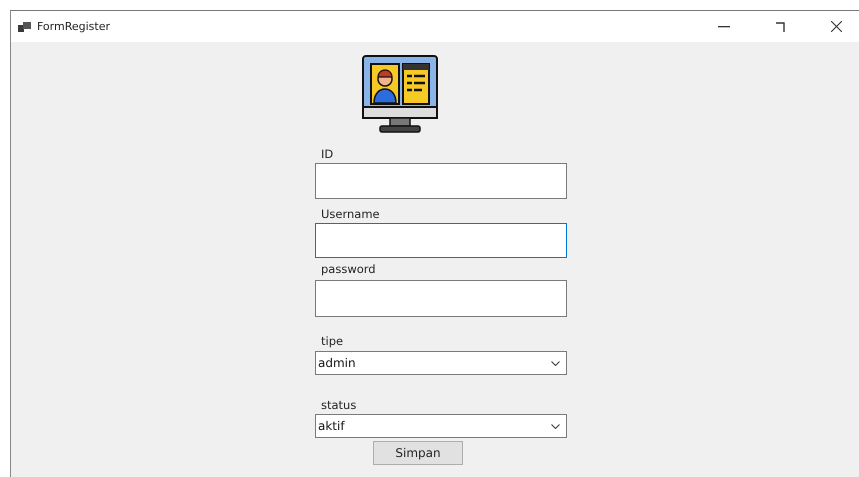  I want to click on dropdown-value: aktif, so click(331, 426).